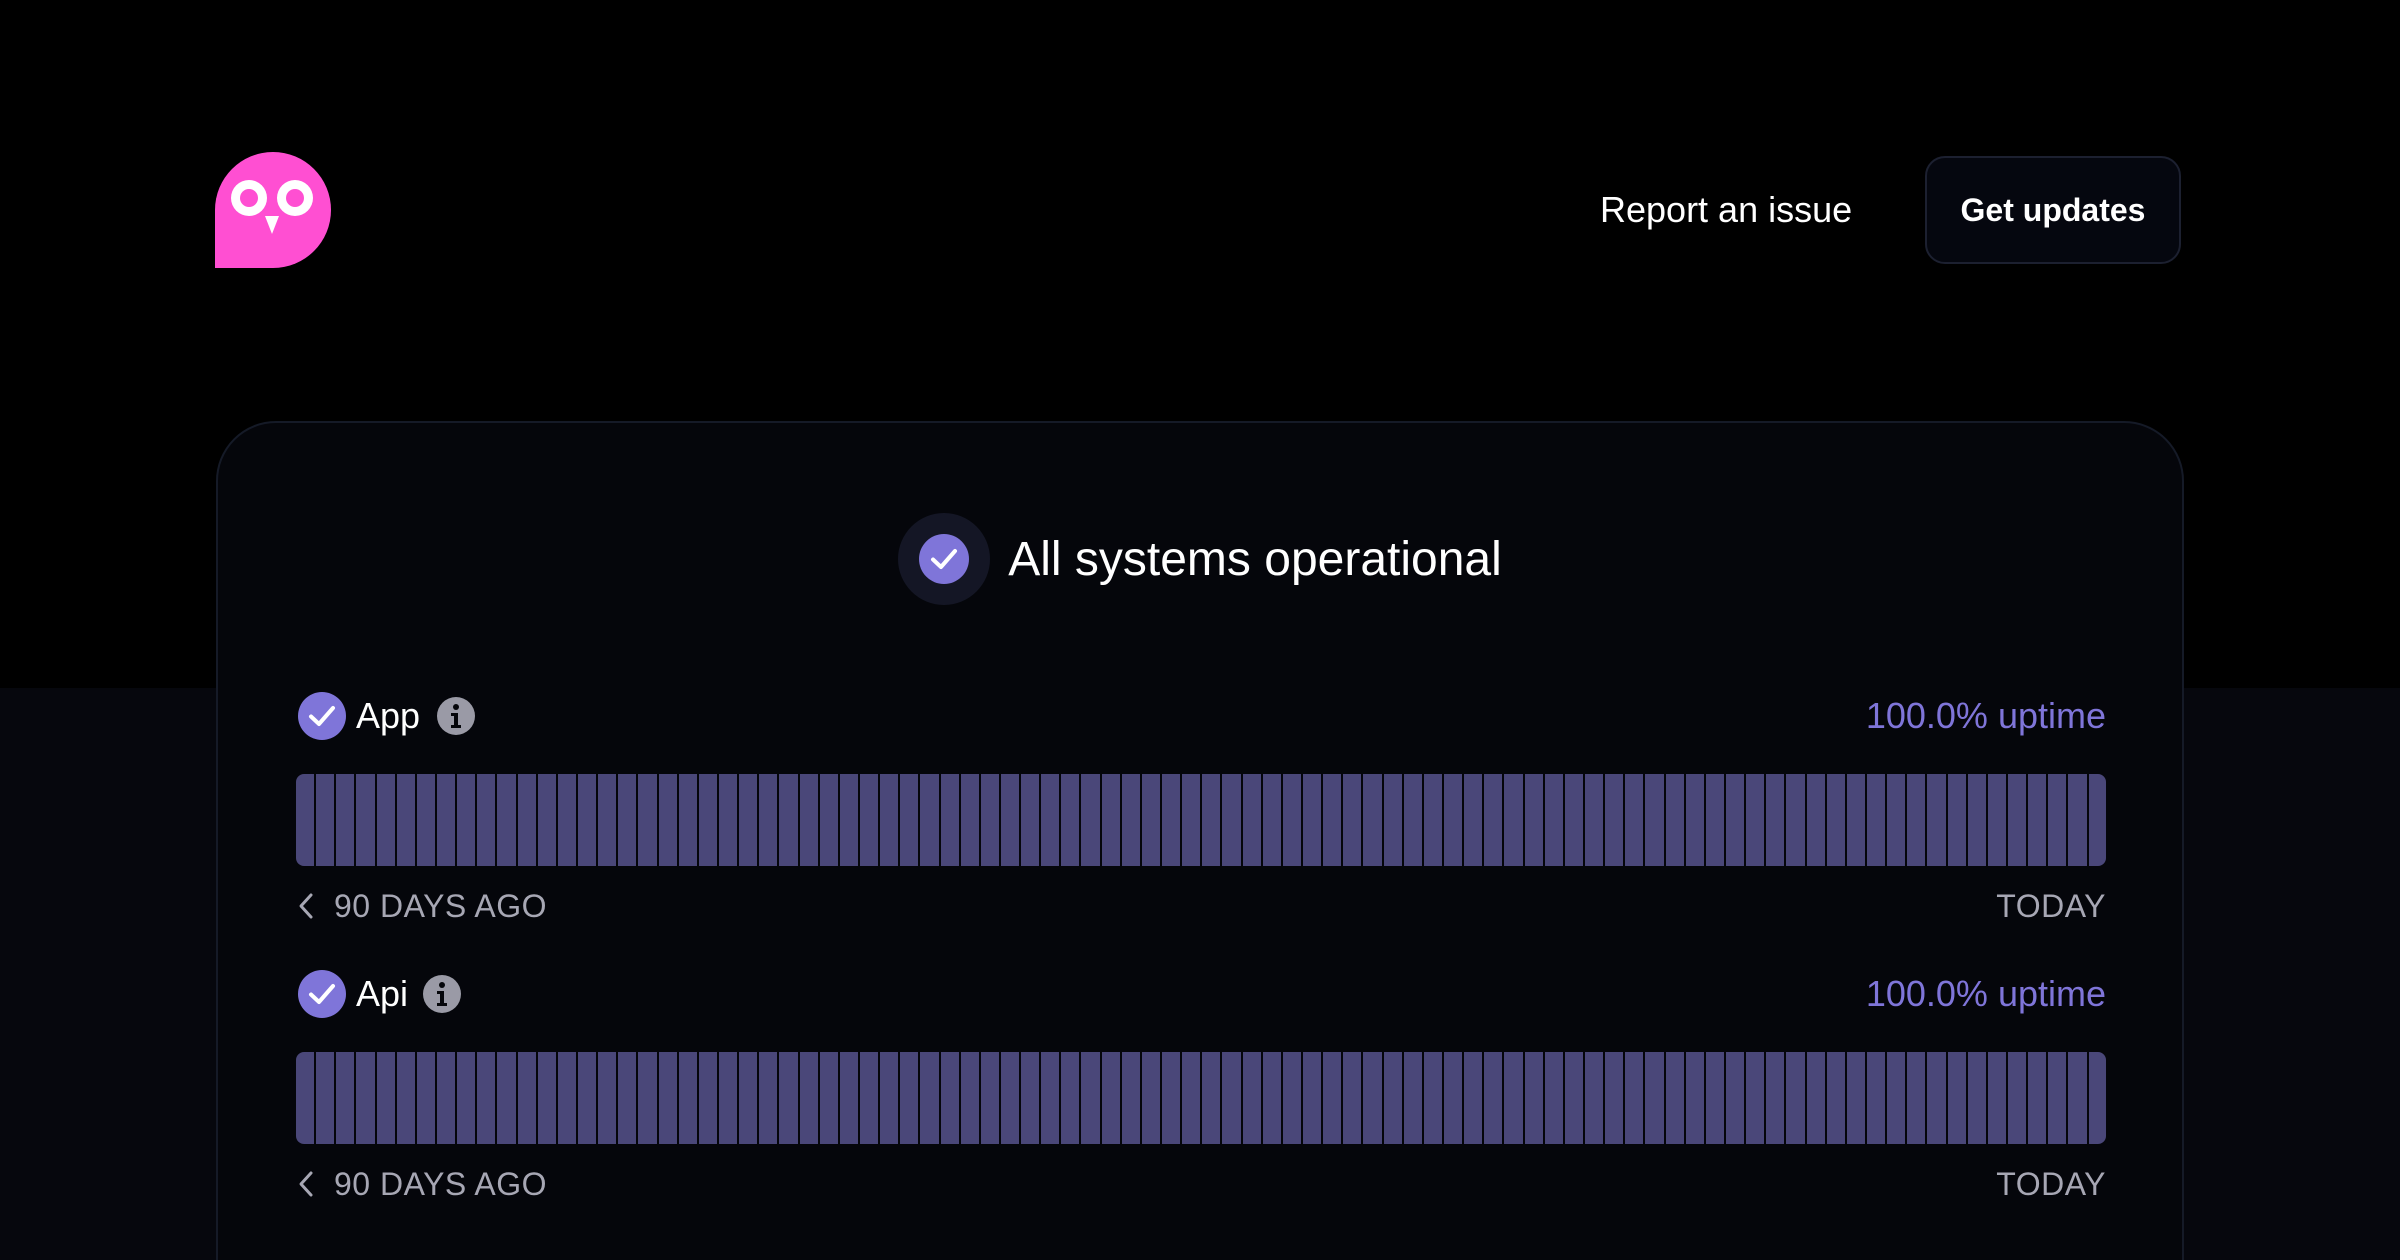 The image size is (2400, 1260). I want to click on uptime-bar, so click(1201, 820).